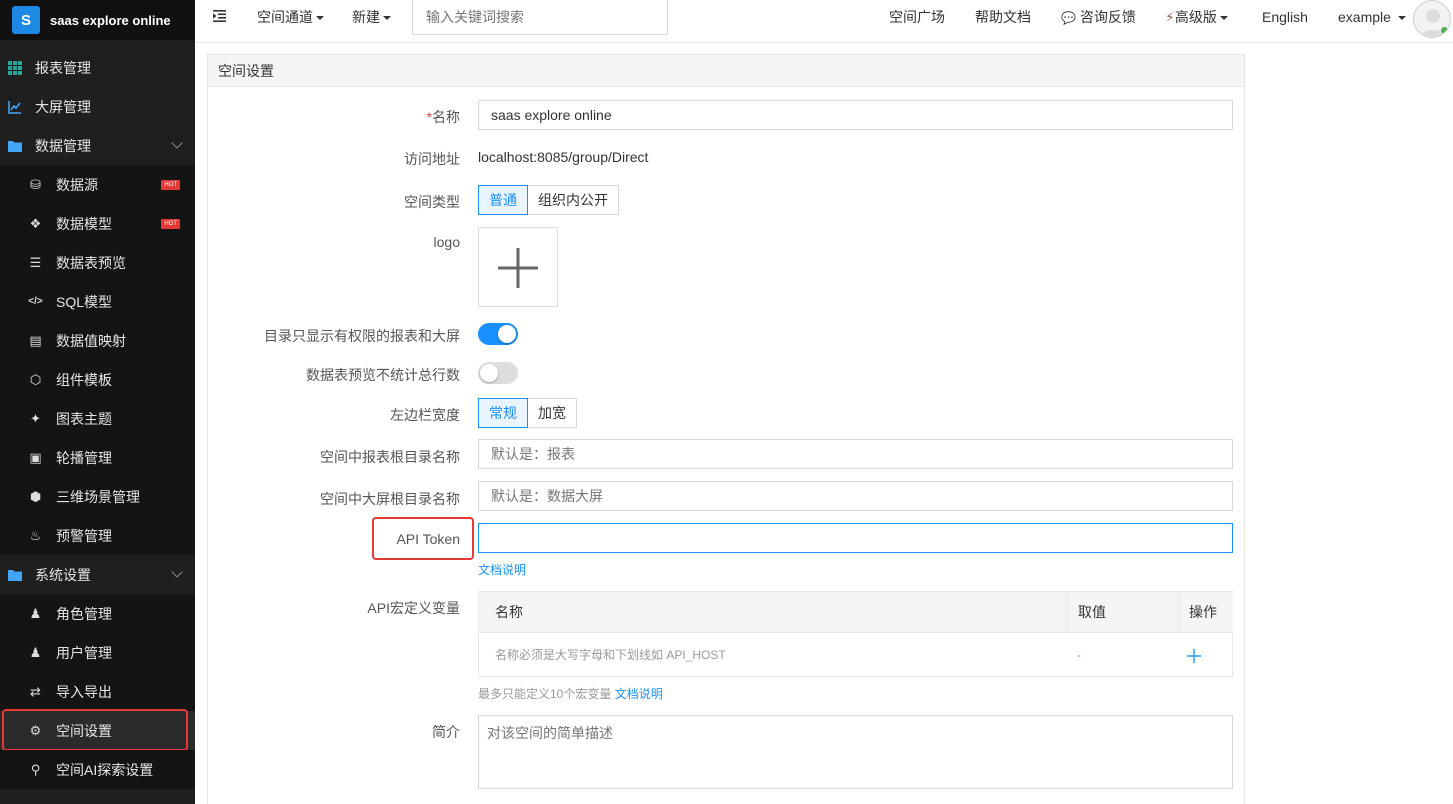 The height and width of the screenshot is (804, 1453). What do you see at coordinates (91, 262) in the screenshot?
I see `sidebar-item-label: 数据表预览` at bounding box center [91, 262].